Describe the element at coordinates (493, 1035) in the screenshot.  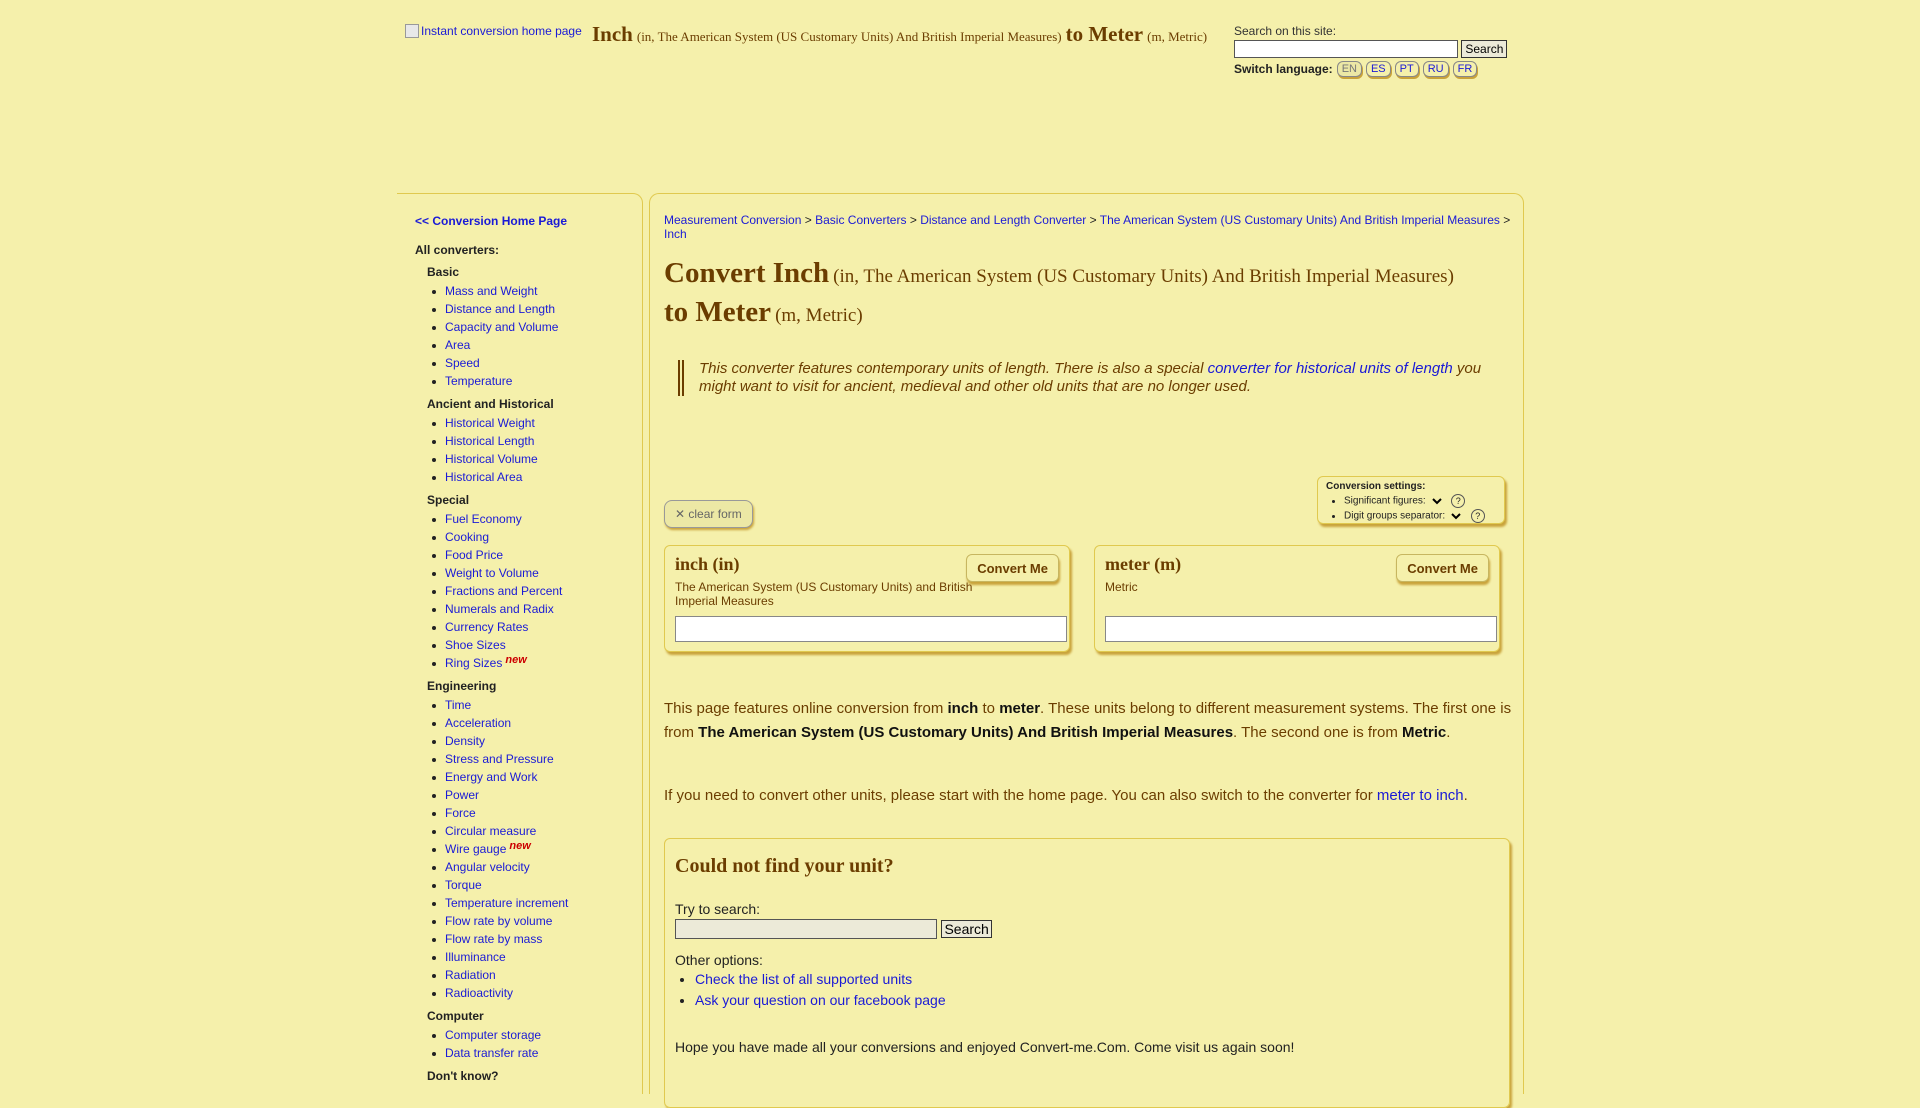
I see `sidebar-item-link: Computer storage` at that location.